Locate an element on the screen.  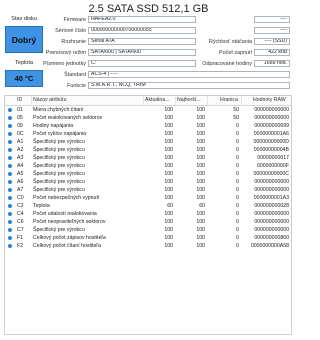
rpm-label: Rýchlosť otáčania is located at coordinates (230, 42).